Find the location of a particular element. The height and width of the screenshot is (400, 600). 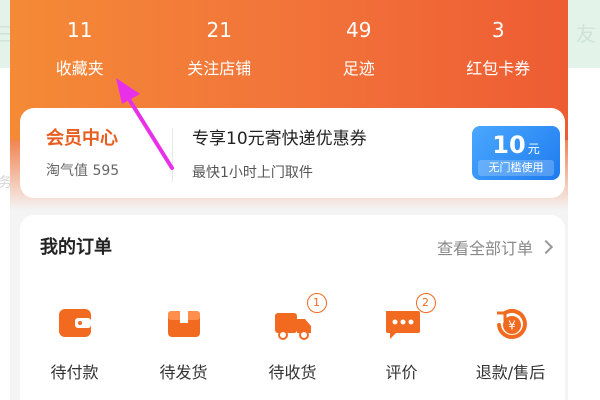

member-points: 淘气值 595 is located at coordinates (83, 171).